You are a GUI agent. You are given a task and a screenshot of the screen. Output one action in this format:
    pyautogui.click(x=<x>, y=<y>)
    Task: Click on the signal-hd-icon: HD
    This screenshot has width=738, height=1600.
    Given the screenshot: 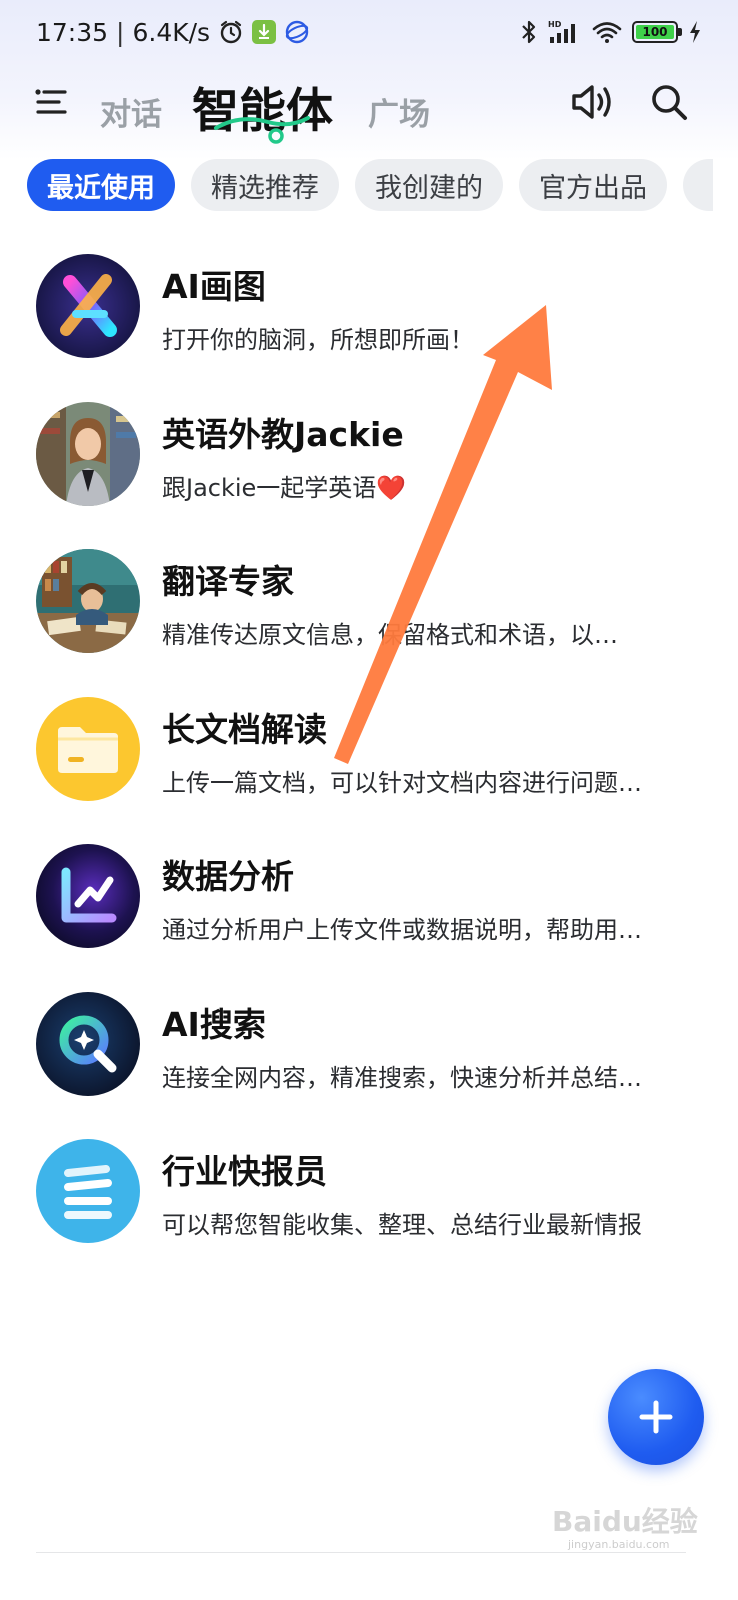 What is the action you would take?
    pyautogui.click(x=565, y=32)
    